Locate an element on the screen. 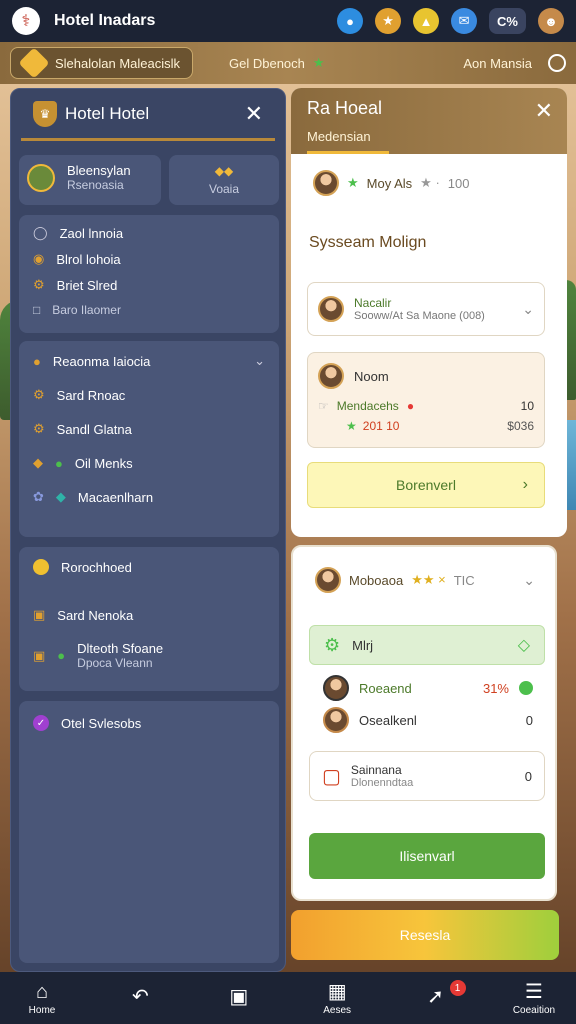  service-sub: Dlonenndtaa is located at coordinates (382, 783).